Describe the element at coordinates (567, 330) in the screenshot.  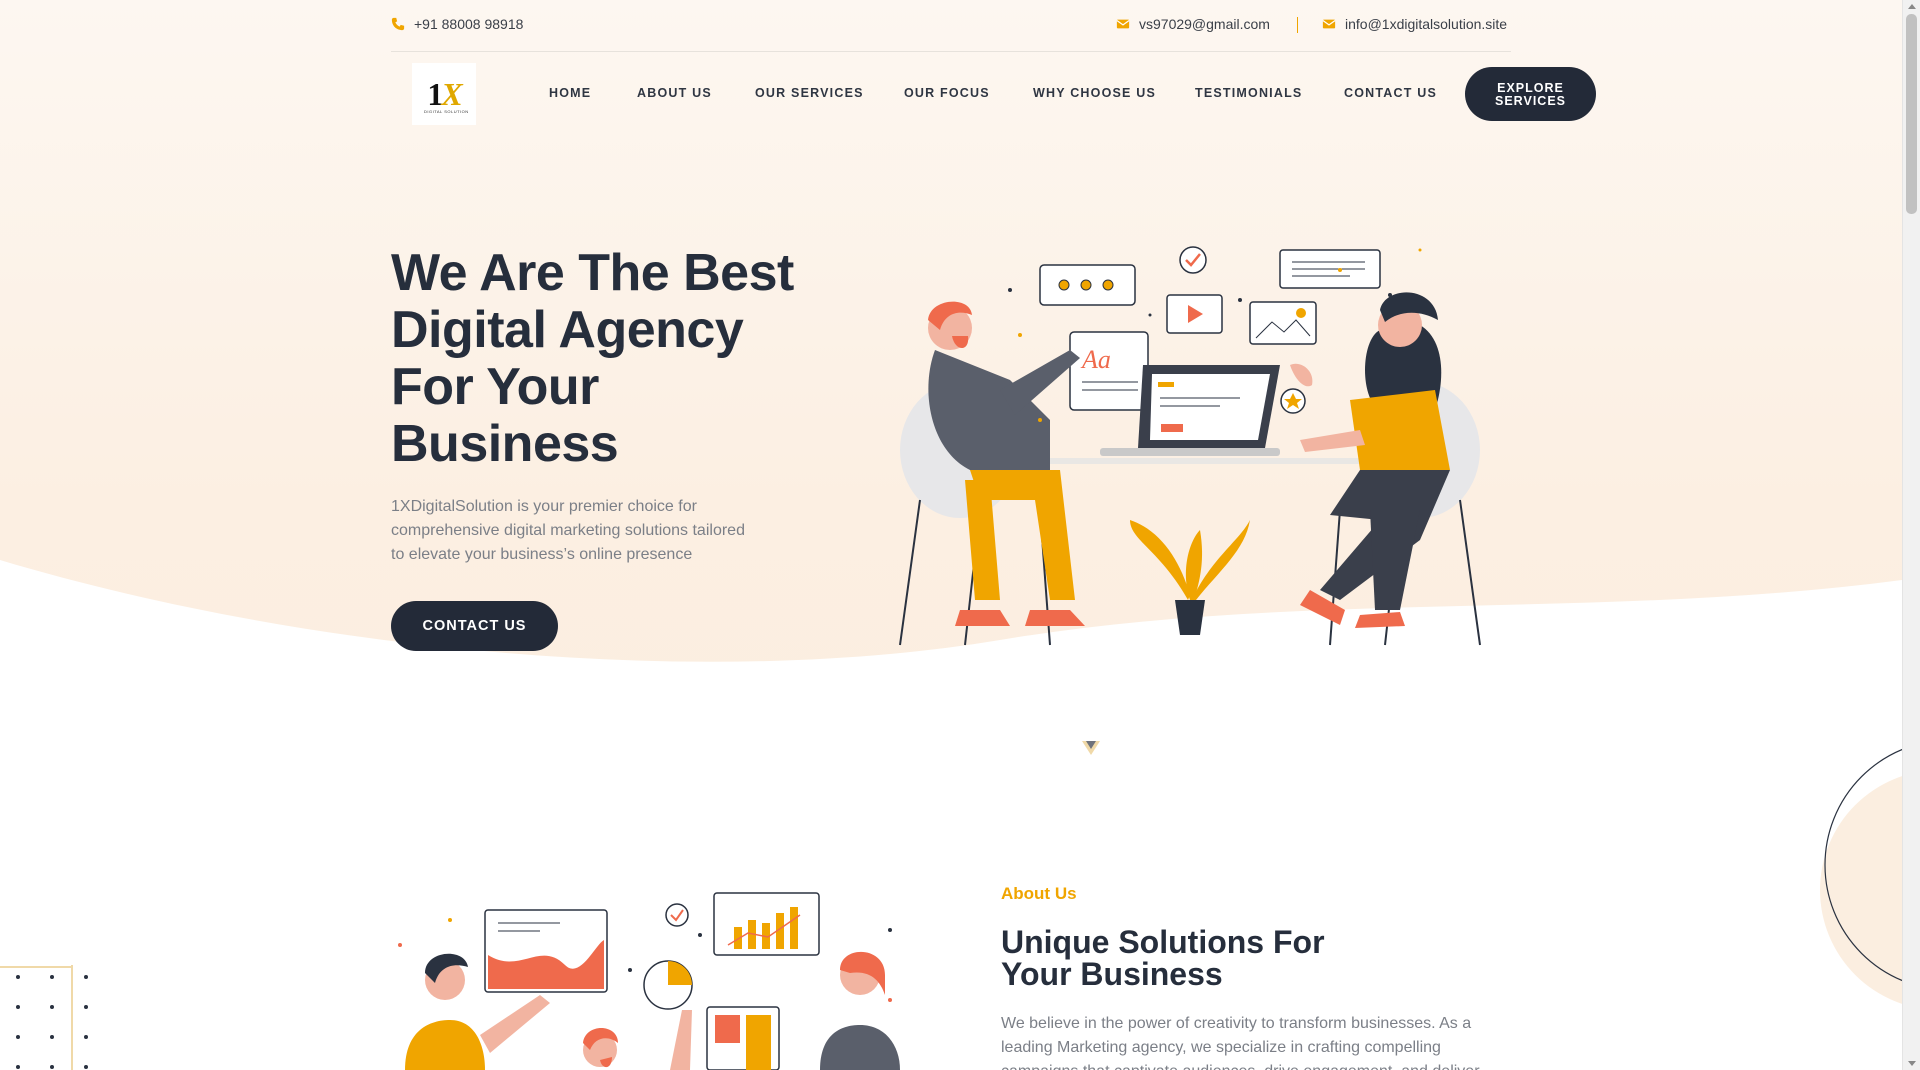
I see `hero-title-line: Digital Agency` at that location.